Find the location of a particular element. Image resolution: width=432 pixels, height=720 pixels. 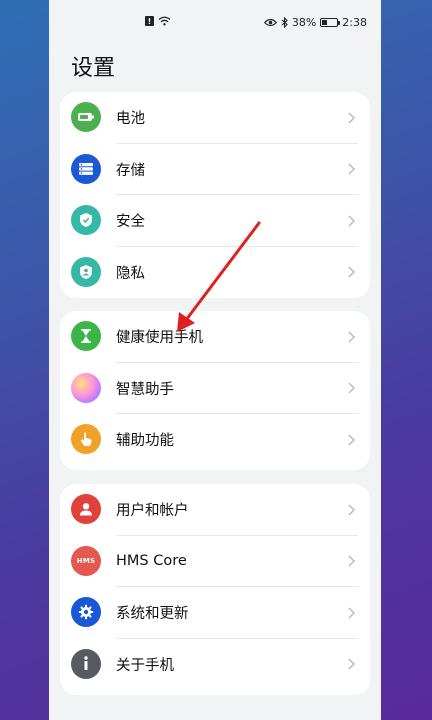

status-bar: ! 38% 2:38 is located at coordinates (215, 23).